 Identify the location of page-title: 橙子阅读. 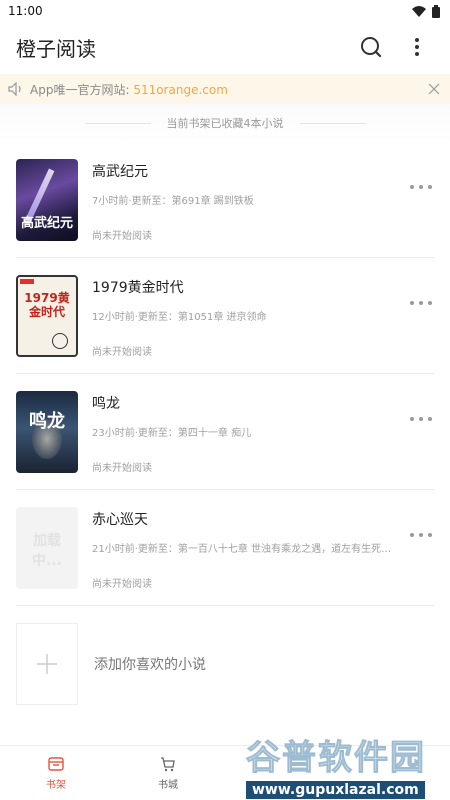
(56, 48).